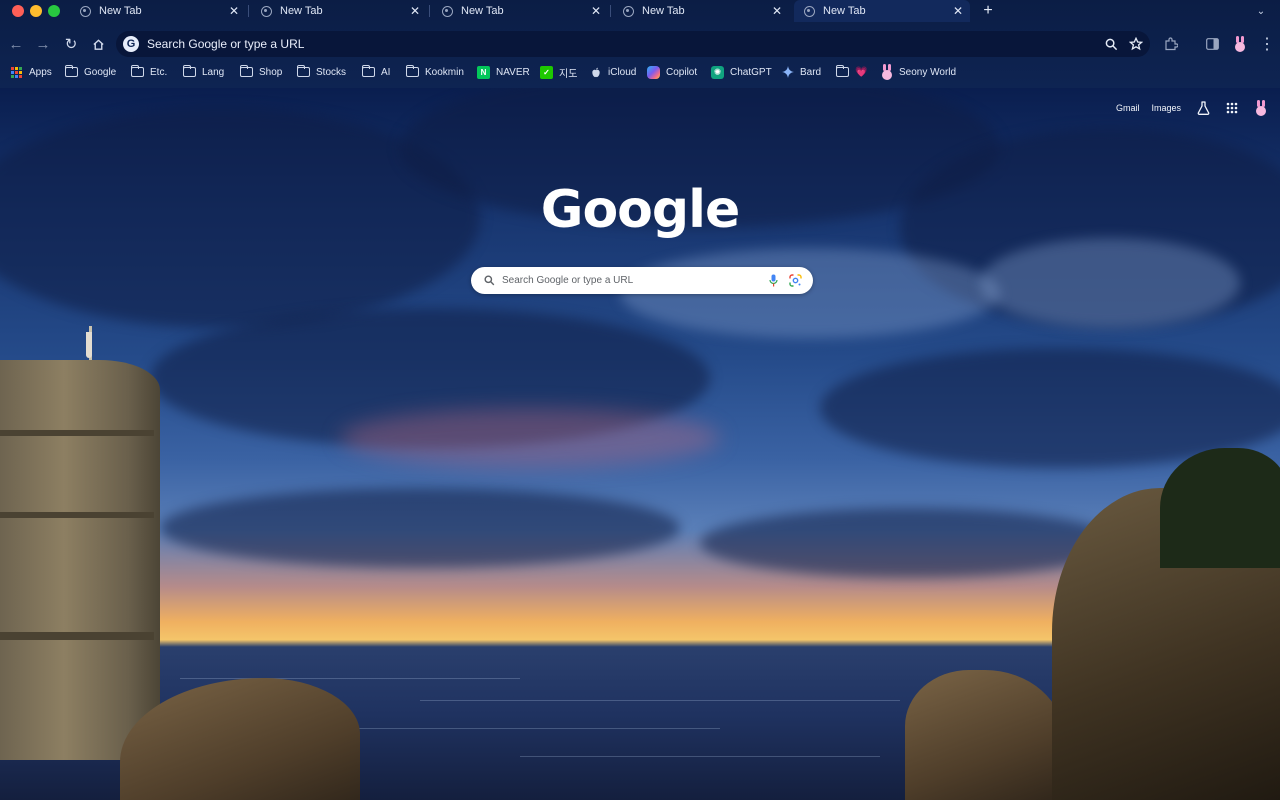 The image size is (1280, 800). What do you see at coordinates (787, 72) in the screenshot?
I see `bard-sparkle-icon` at bounding box center [787, 72].